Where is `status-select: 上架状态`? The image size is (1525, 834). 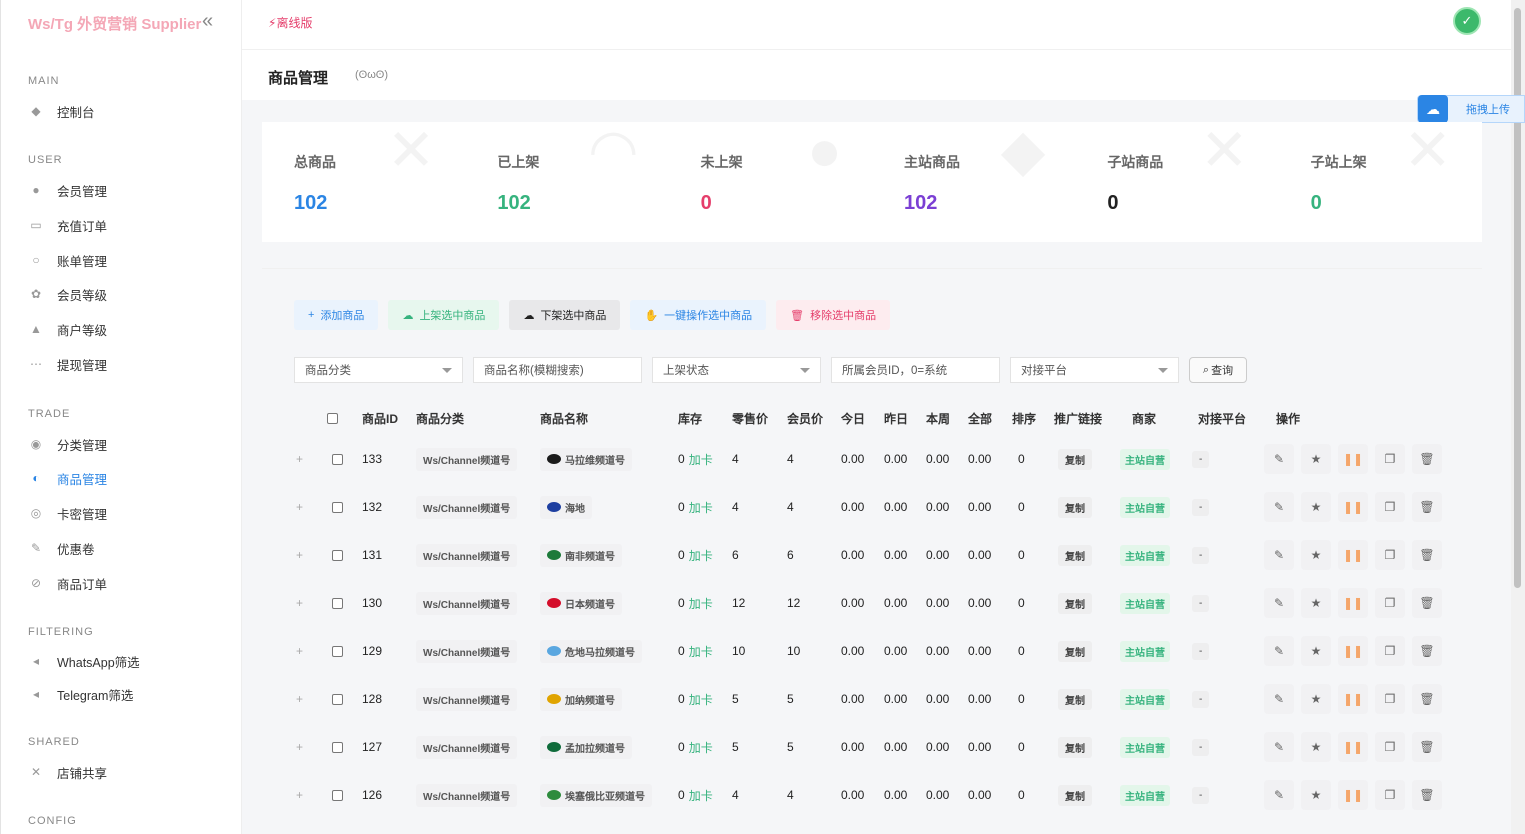
status-select: 上架状态 is located at coordinates (736, 370).